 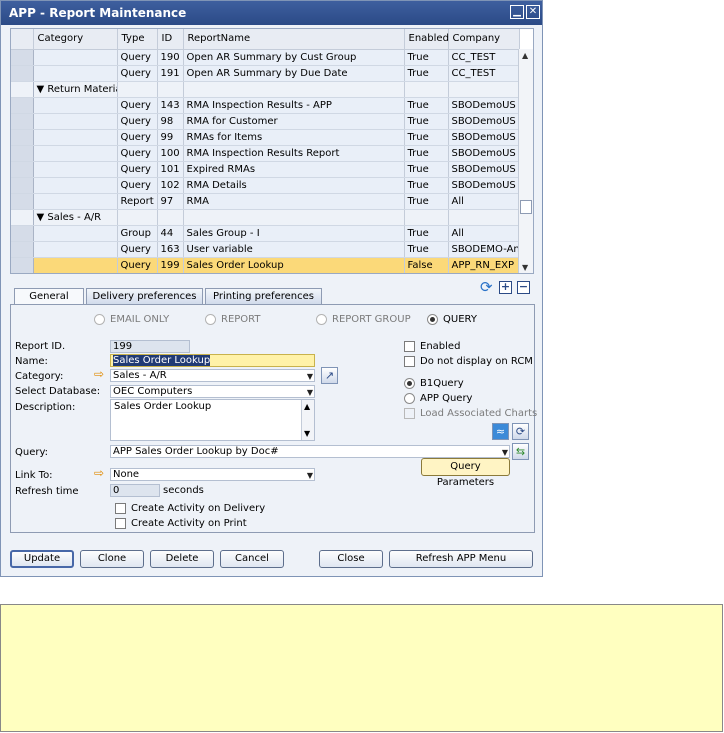 What do you see at coordinates (526, 207) in the screenshot?
I see `scroll-thumb` at bounding box center [526, 207].